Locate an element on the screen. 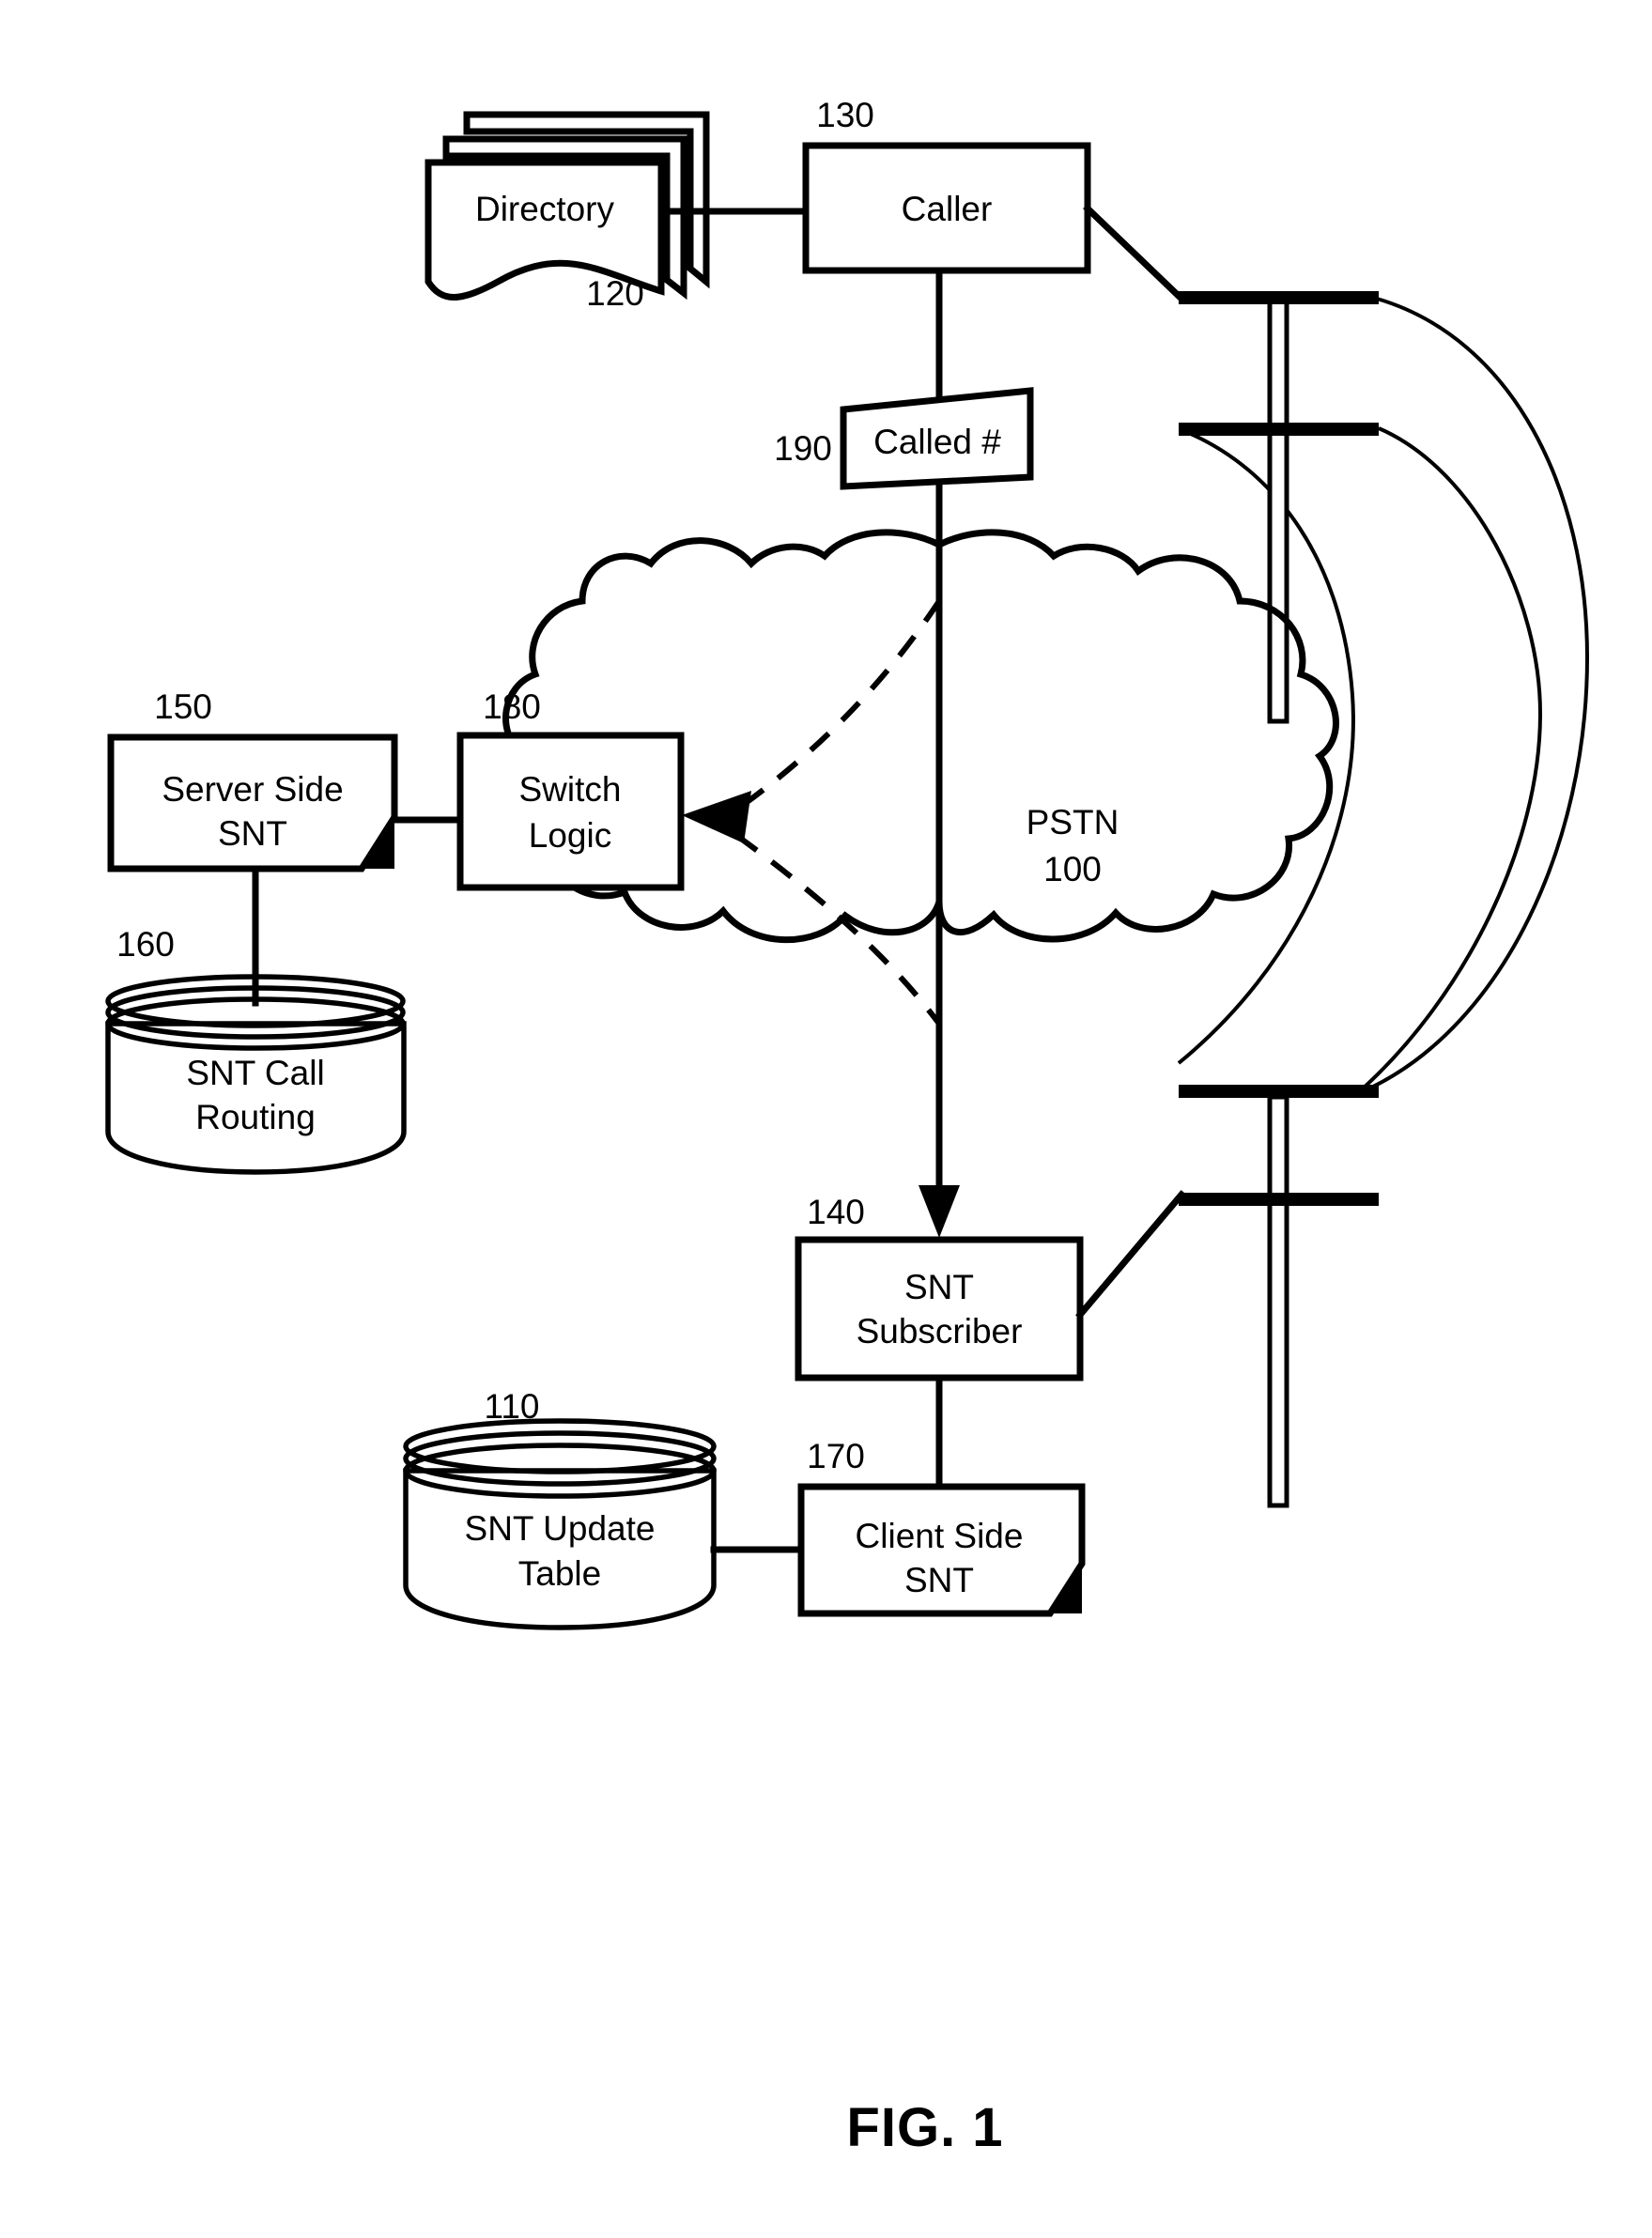 This screenshot has height=2238, width=1652. wire-middle is located at coordinates (1451, 758).